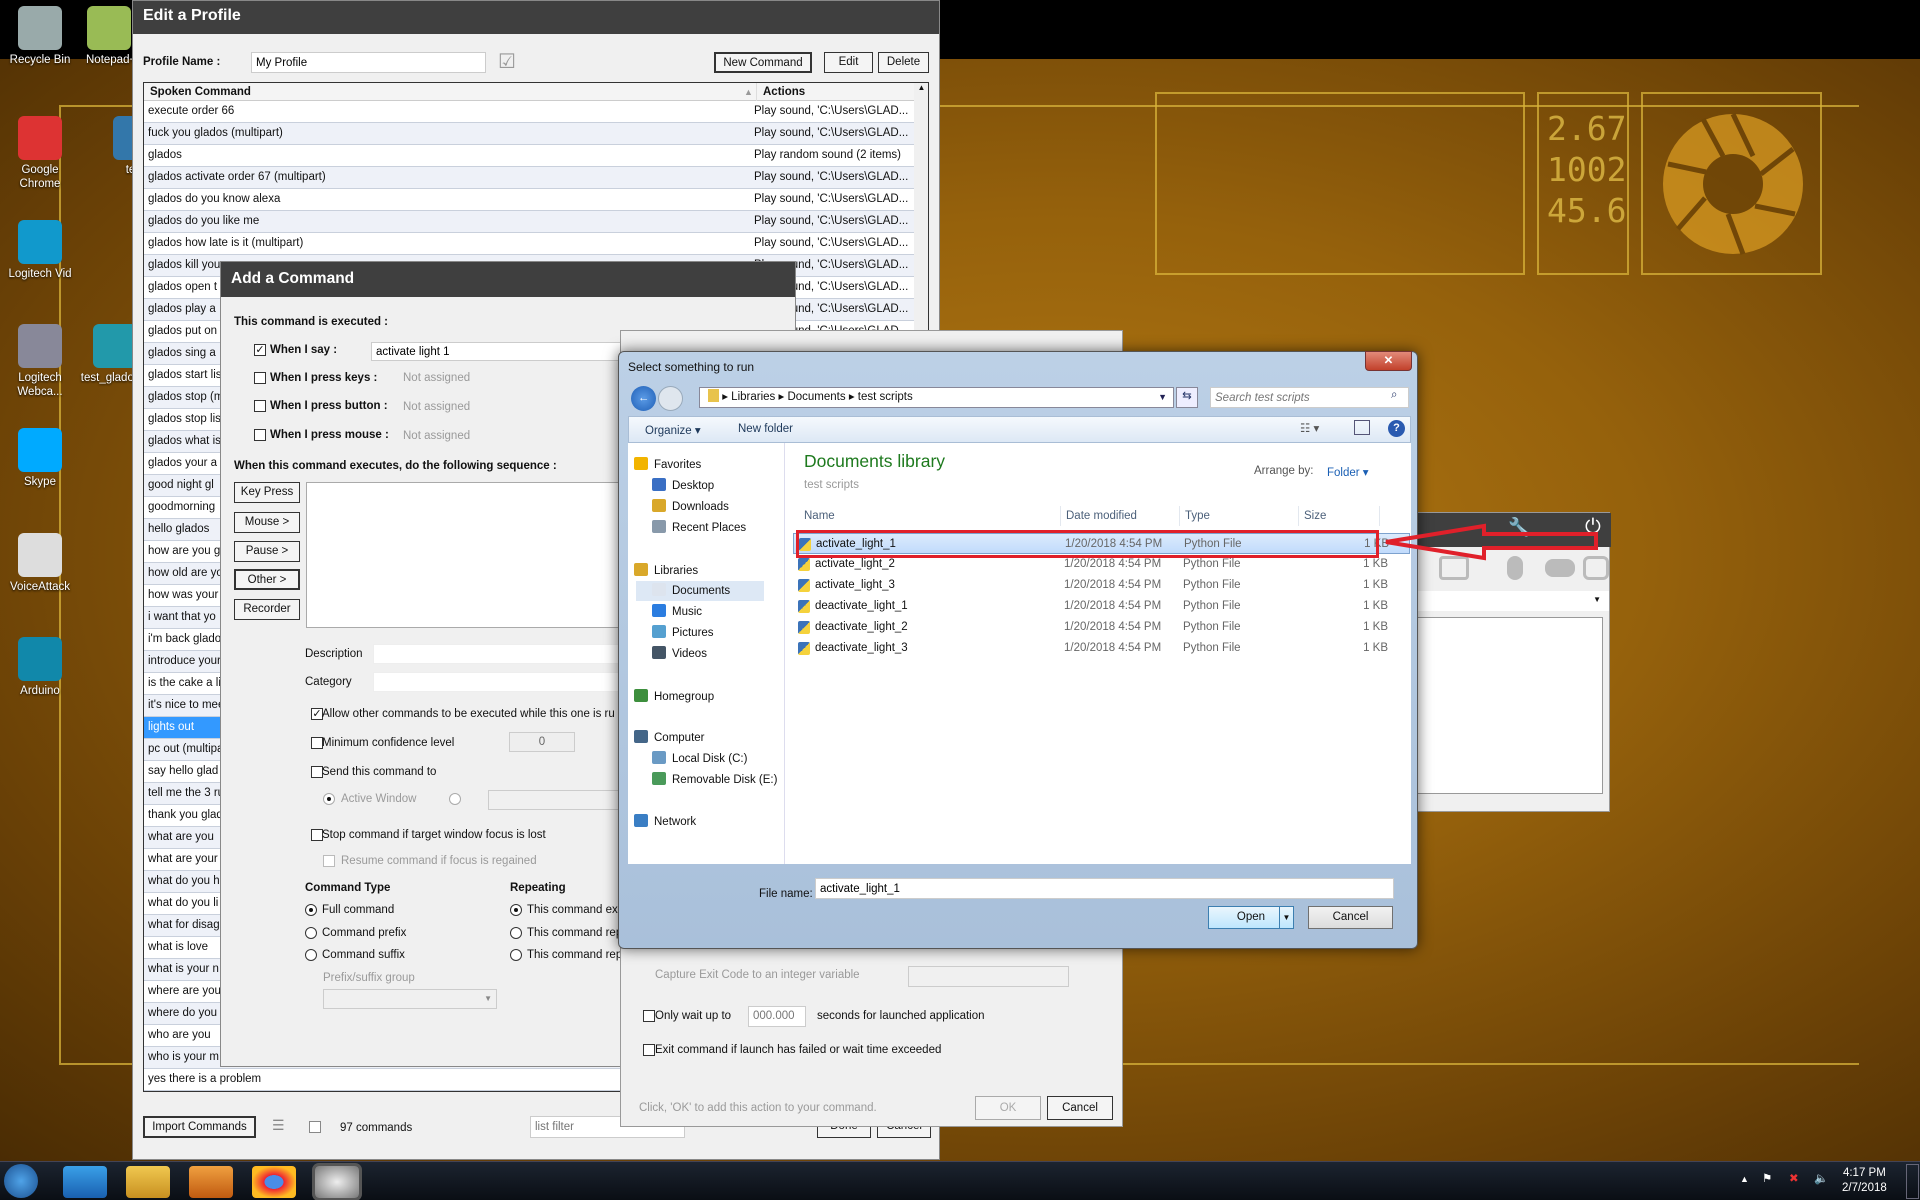 The height and width of the screenshot is (1200, 1920). Describe the element at coordinates (85, 1182) in the screenshot. I see `internet-explorer-icon` at that location.